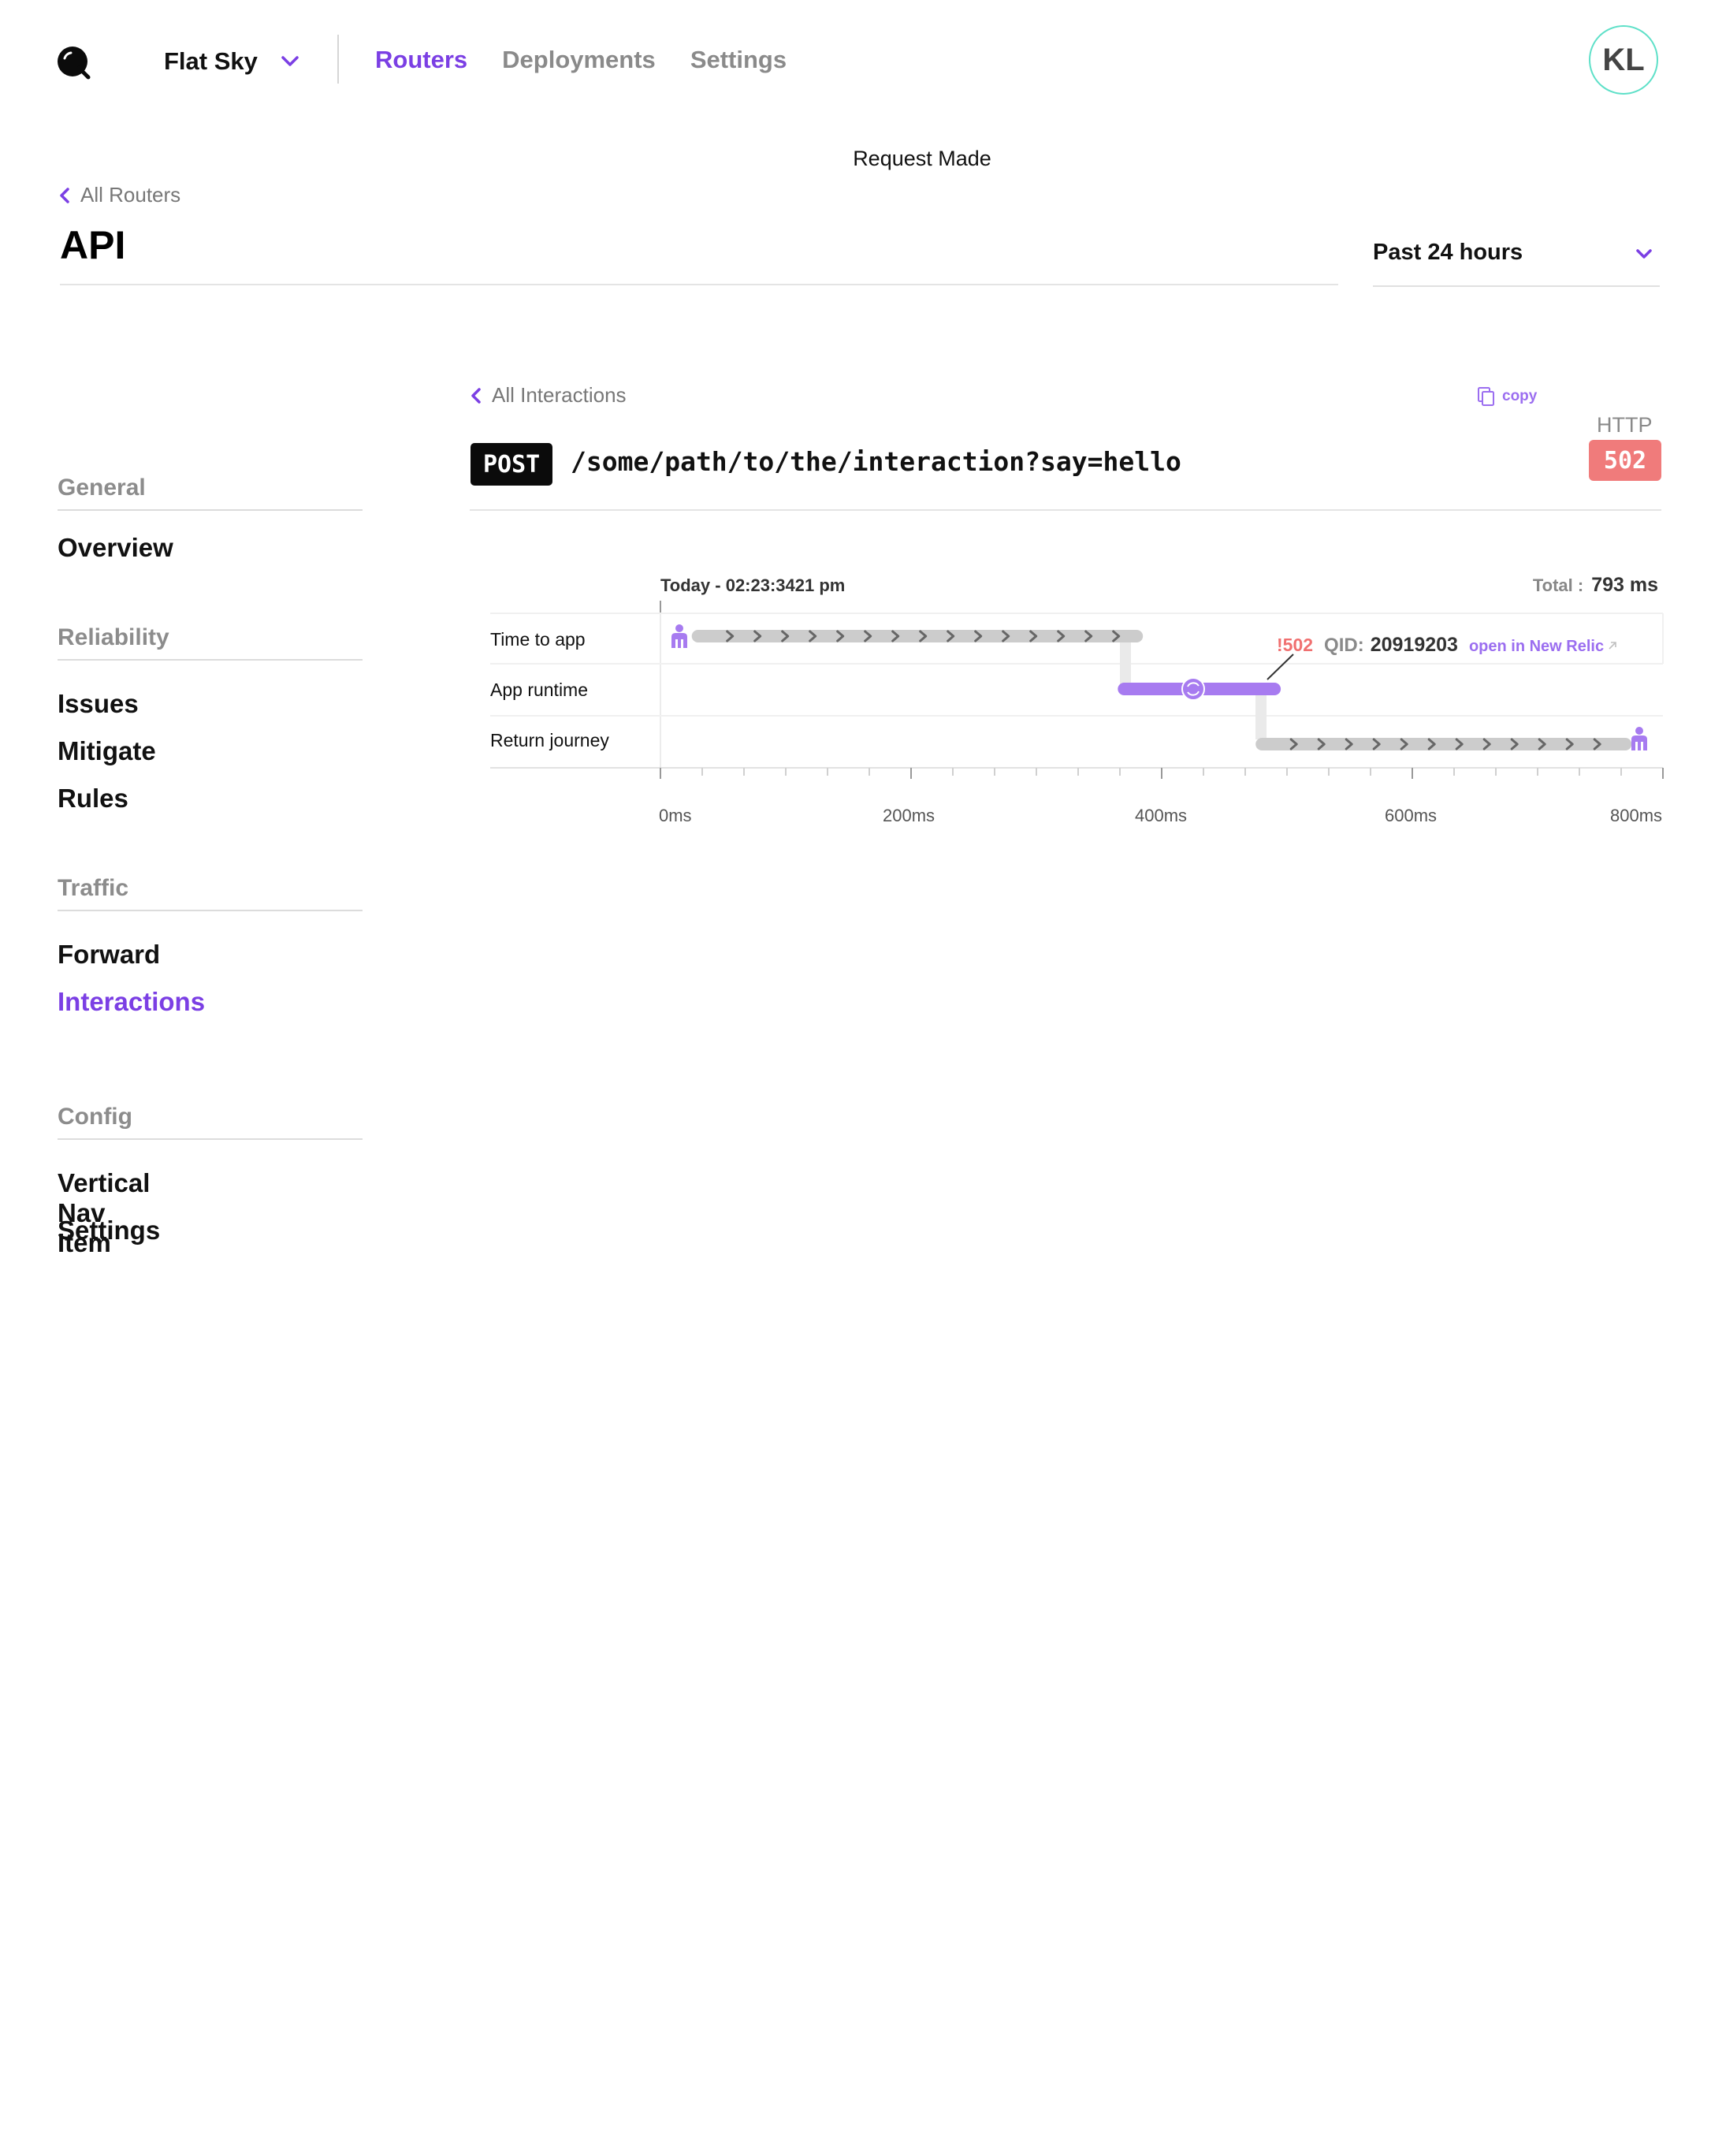 This screenshot has width=1711, height=2156. Describe the element at coordinates (93, 888) in the screenshot. I see `sidebar-section-traffic: Traffic` at that location.